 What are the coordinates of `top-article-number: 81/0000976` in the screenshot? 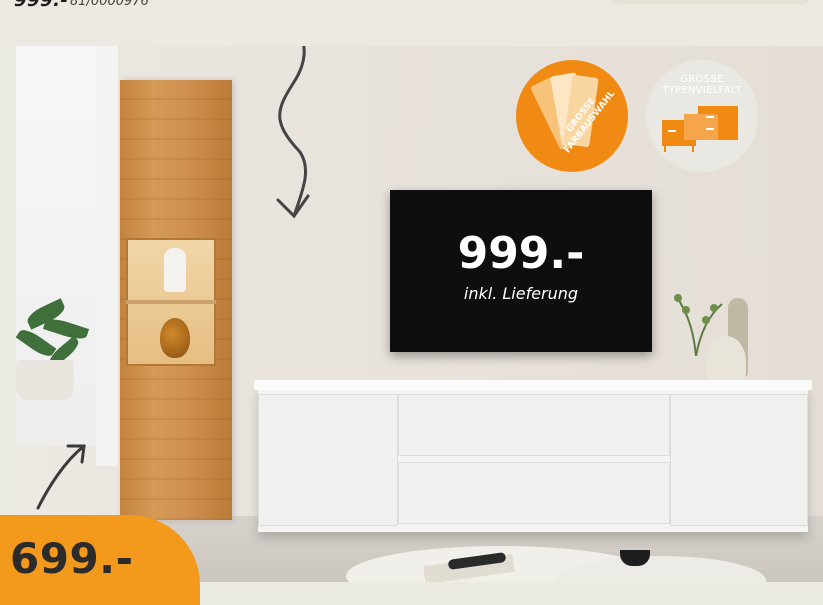 It's located at (109, 4).